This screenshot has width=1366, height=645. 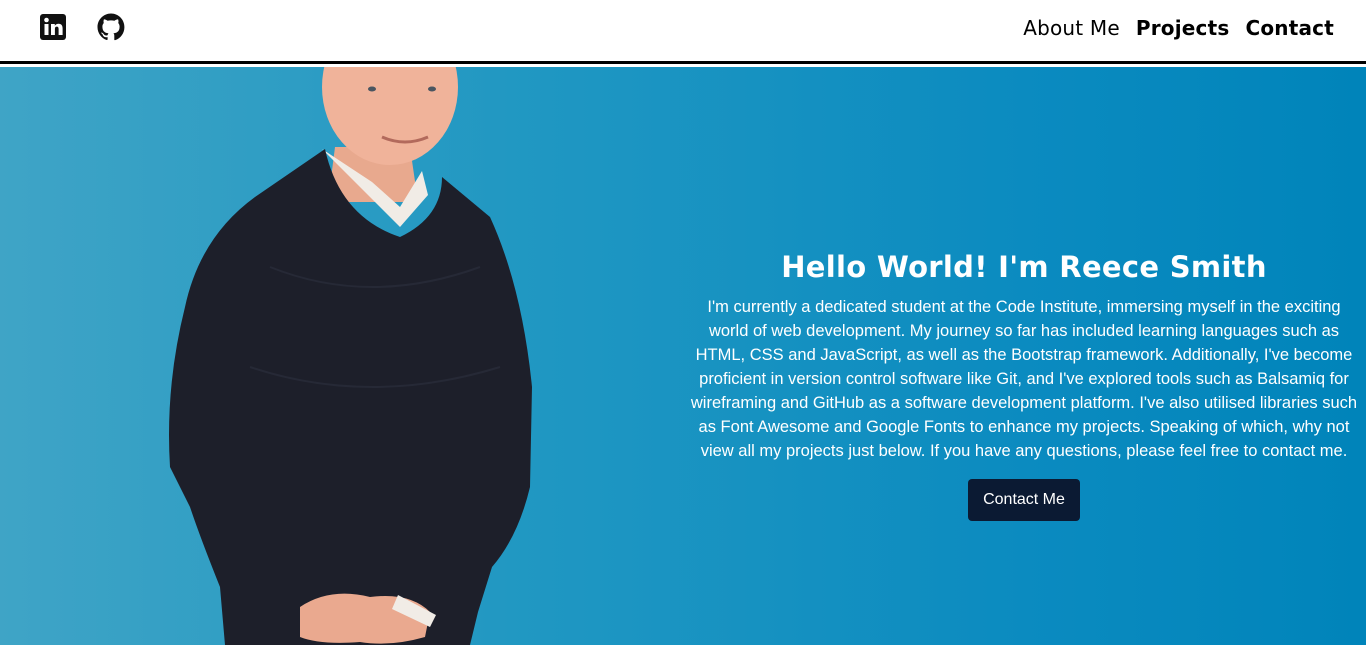 What do you see at coordinates (1289, 28) in the screenshot?
I see `nav-contact-link: Contact` at bounding box center [1289, 28].